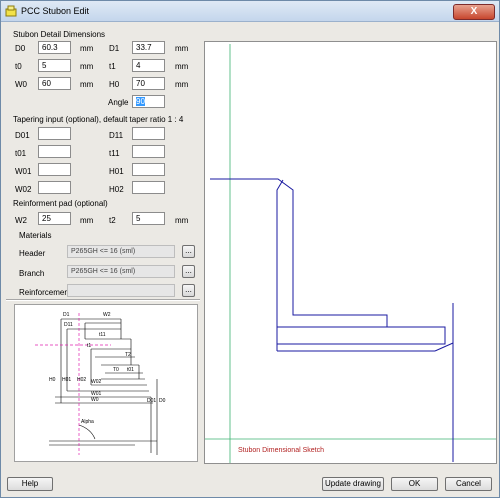 The height and width of the screenshot is (498, 500). What do you see at coordinates (20, 48) in the screenshot?
I see `d0-label: D0` at bounding box center [20, 48].